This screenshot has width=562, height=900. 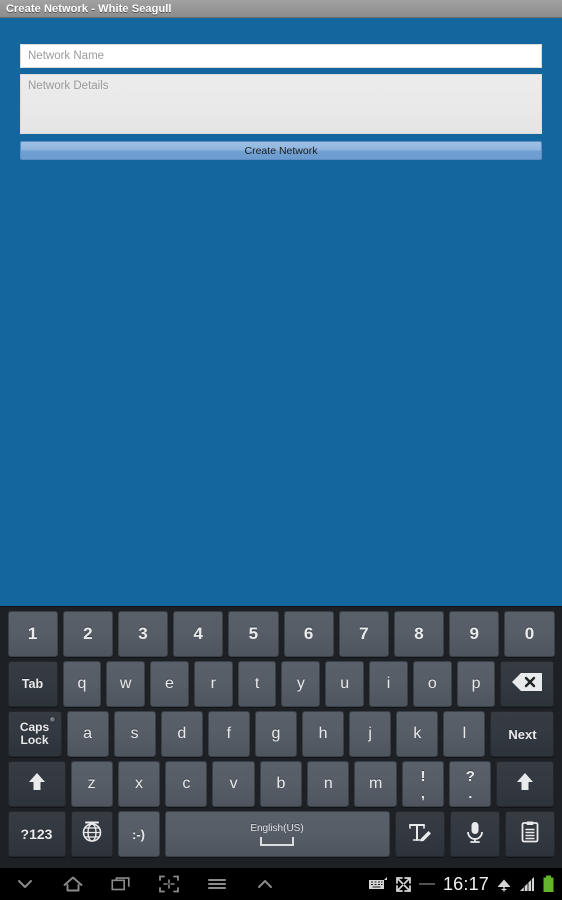 I want to click on create-network-button: Create Network, so click(x=281, y=150).